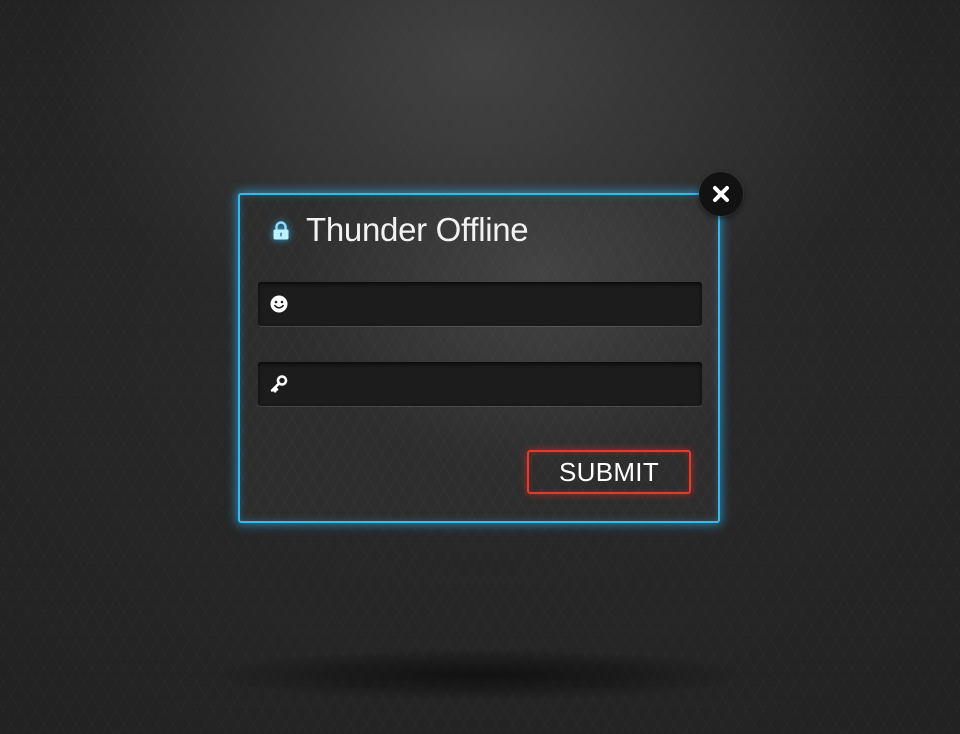 This screenshot has height=734, width=960. I want to click on close-icon, so click(721, 194).